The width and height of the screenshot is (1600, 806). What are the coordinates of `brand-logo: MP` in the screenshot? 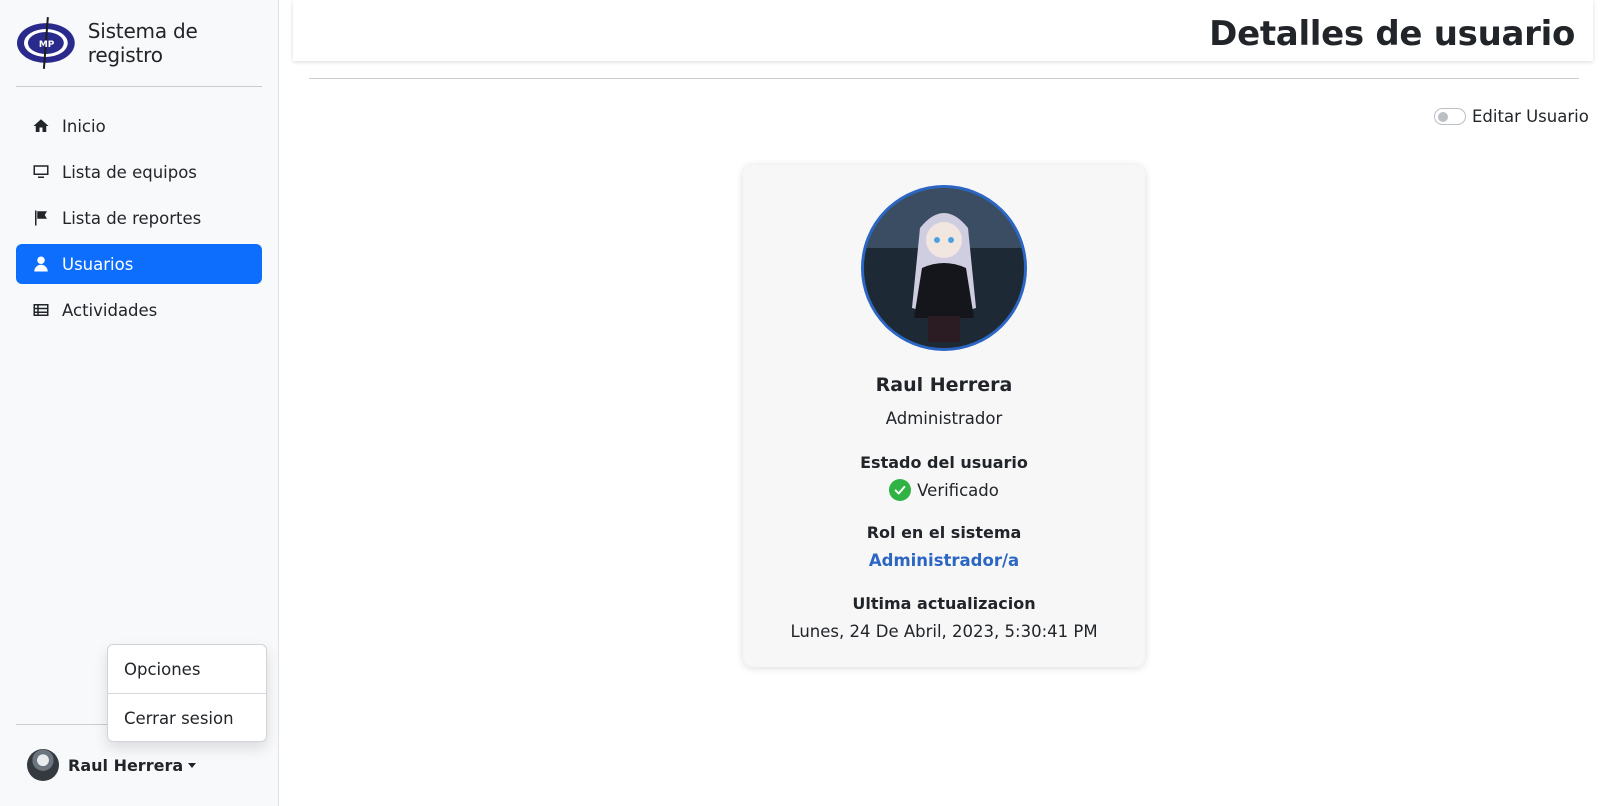 It's located at (45, 43).